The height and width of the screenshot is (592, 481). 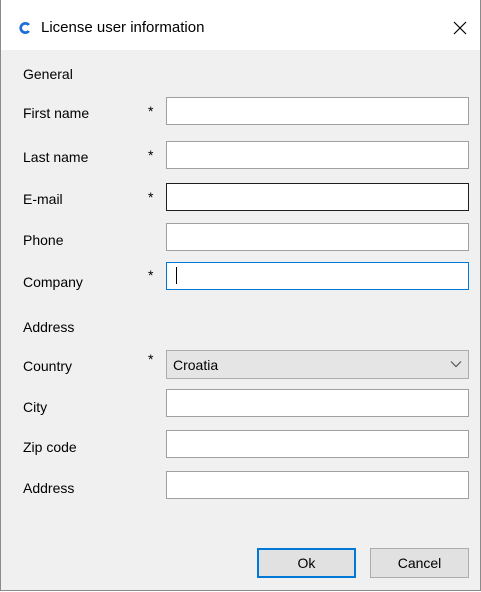 I want to click on email-input, so click(x=317, y=197).